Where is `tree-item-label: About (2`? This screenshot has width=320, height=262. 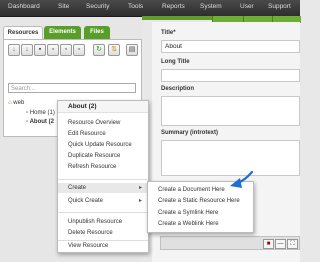
tree-item-label: About (2 is located at coordinates (41, 122).